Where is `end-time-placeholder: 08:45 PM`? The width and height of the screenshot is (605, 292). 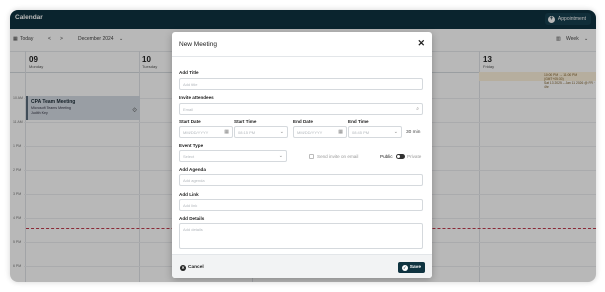 end-time-placeholder: 08:45 PM is located at coordinates (361, 132).